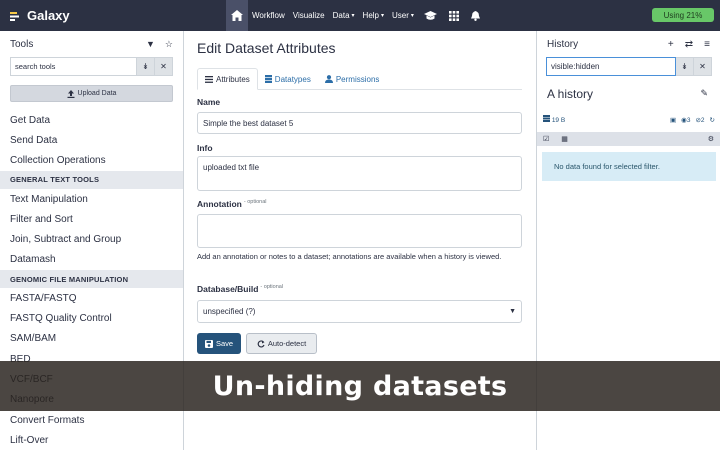 This screenshot has height=450, width=720. I want to click on history-size: 19 B, so click(554, 119).